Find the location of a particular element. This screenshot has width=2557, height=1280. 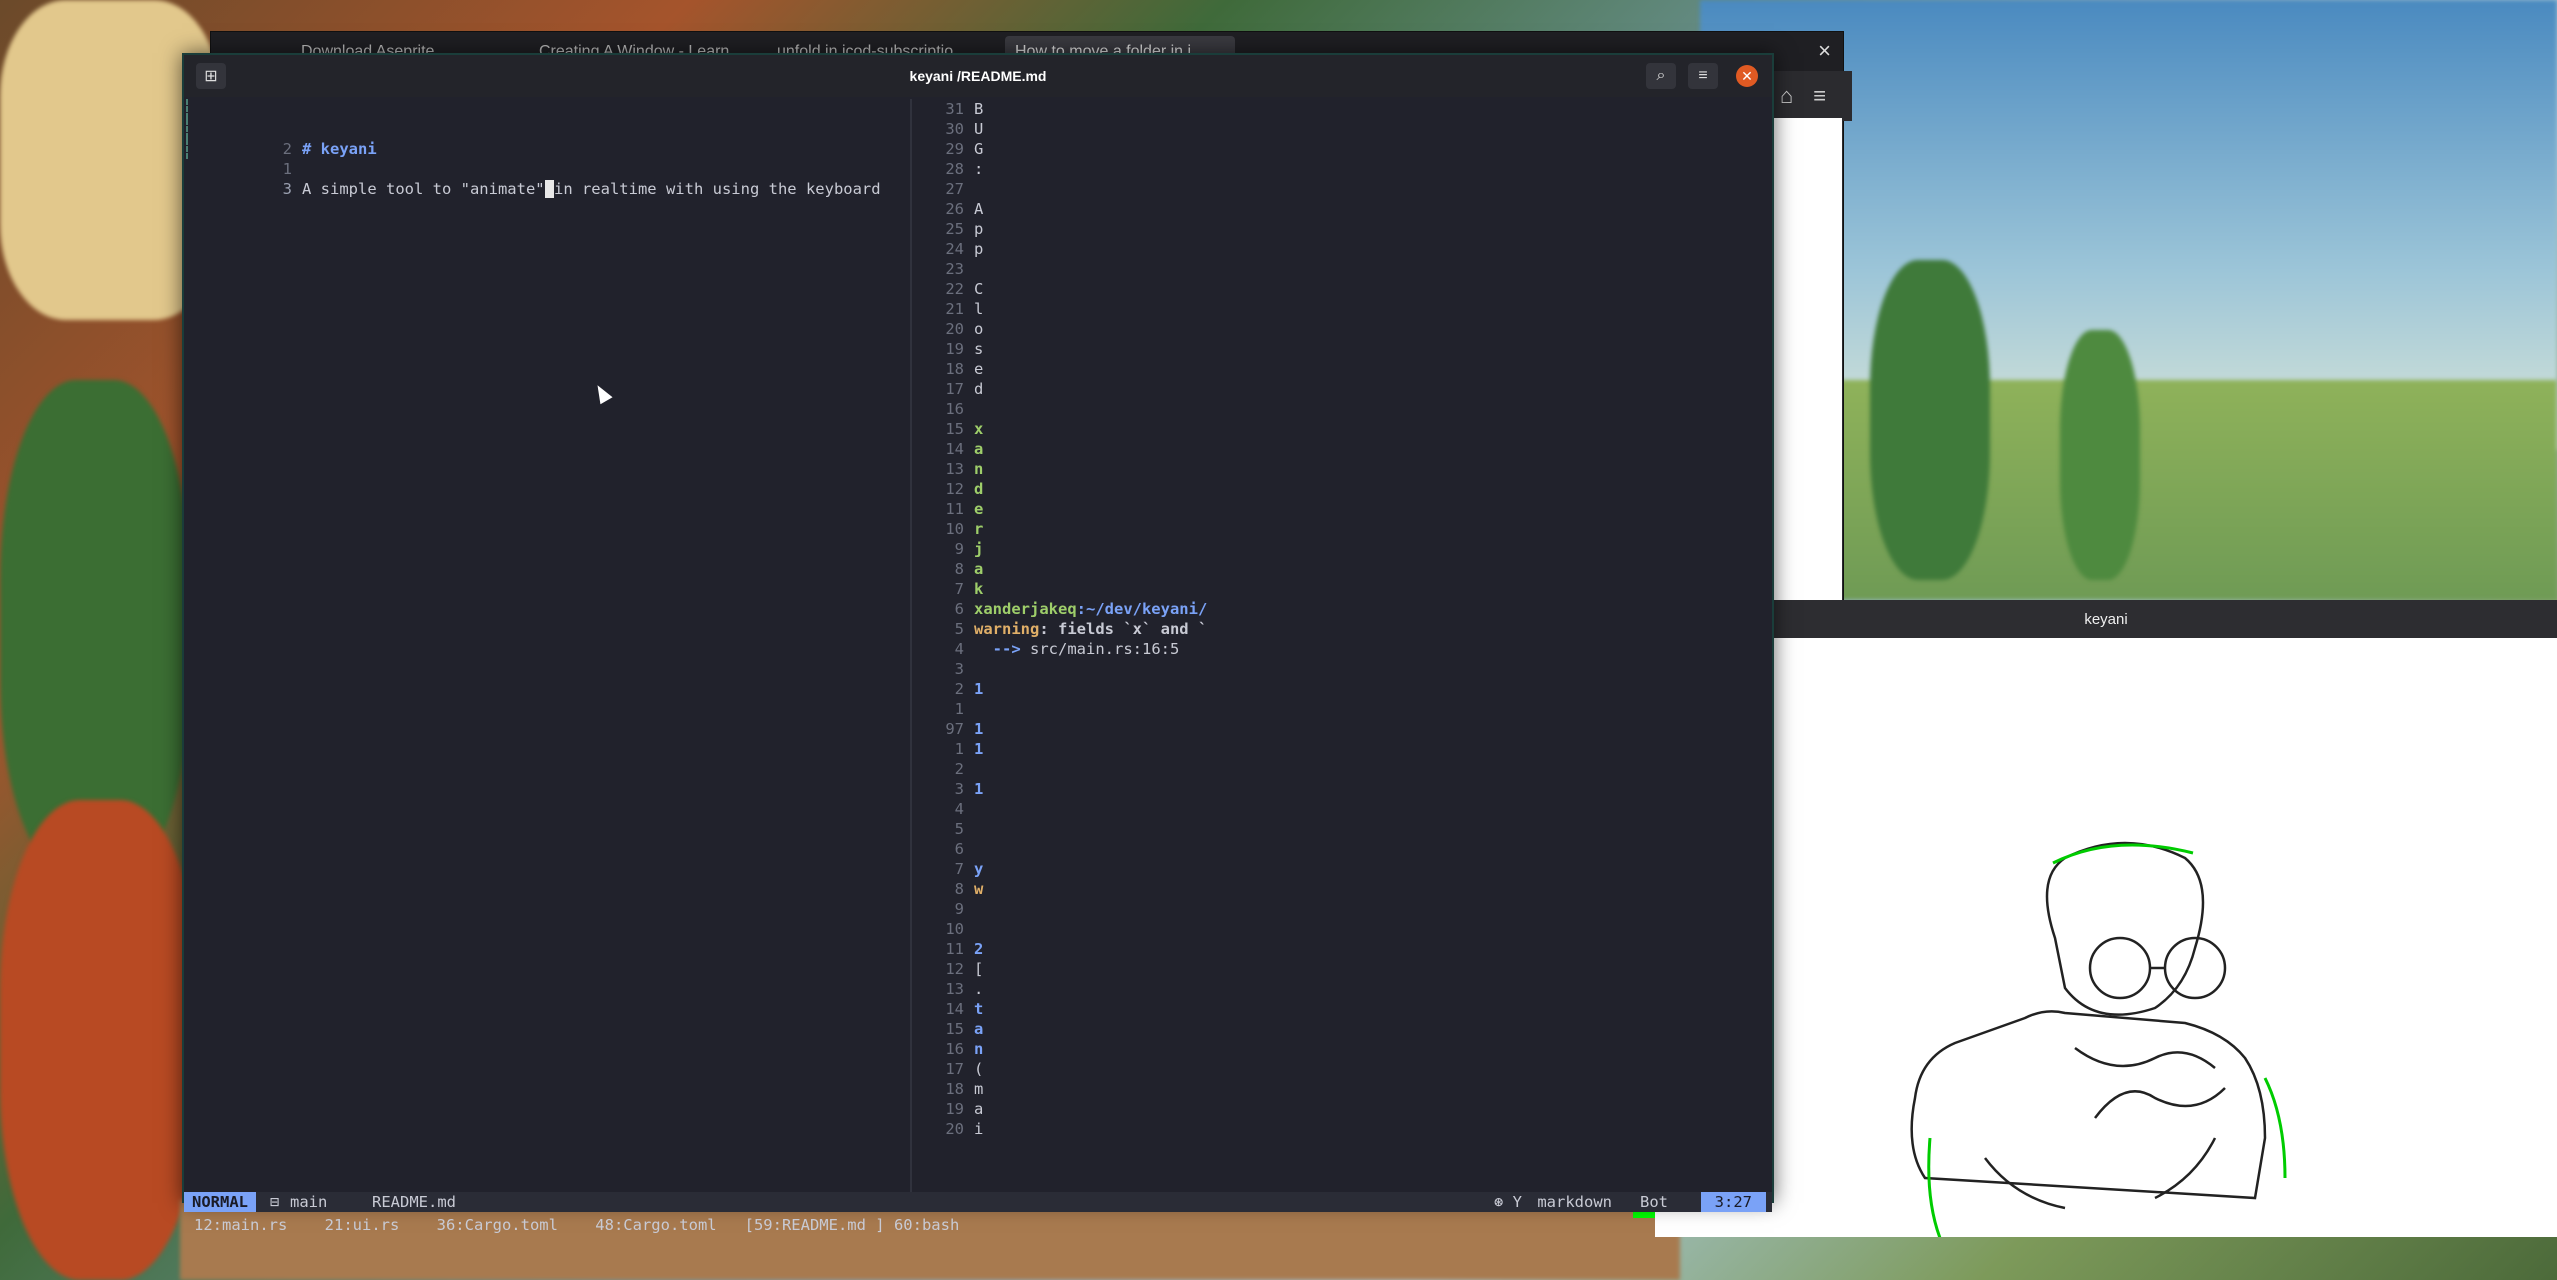

terminal-line: 28: is located at coordinates (1341, 169).